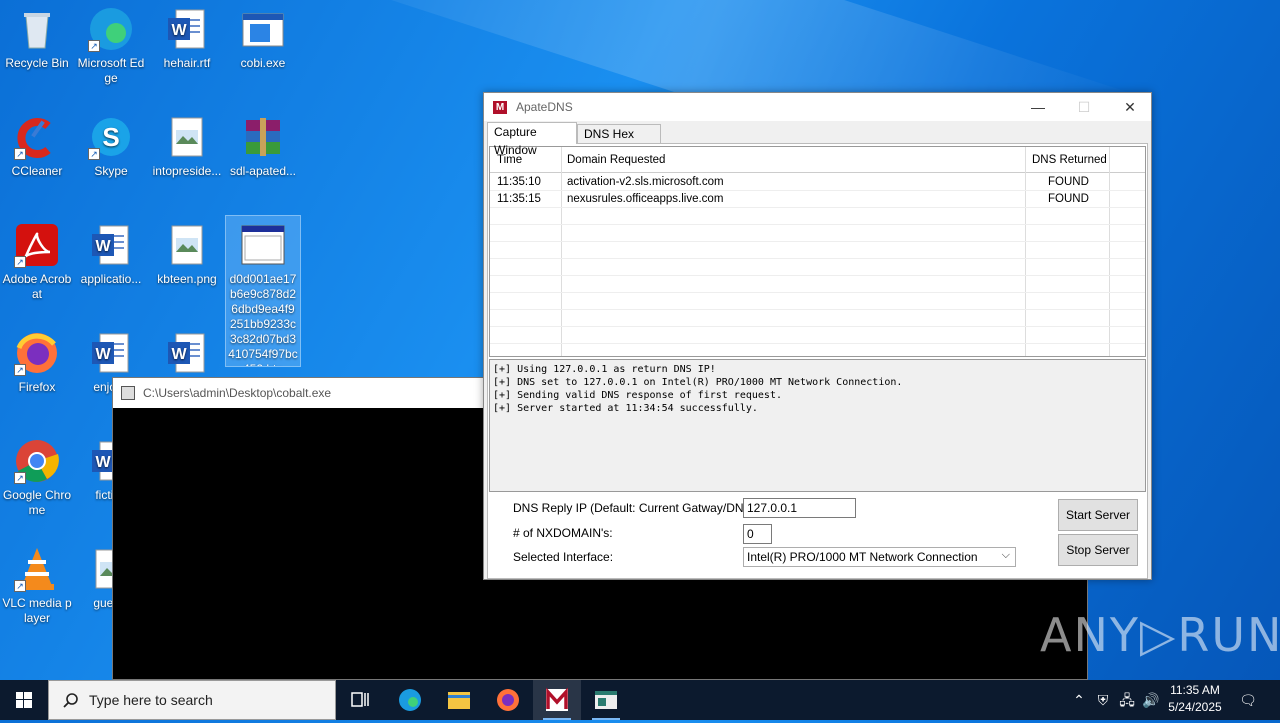 Image resolution: width=1280 pixels, height=723 pixels. I want to click on desktop-icon-label: Firefox, so click(37, 387).